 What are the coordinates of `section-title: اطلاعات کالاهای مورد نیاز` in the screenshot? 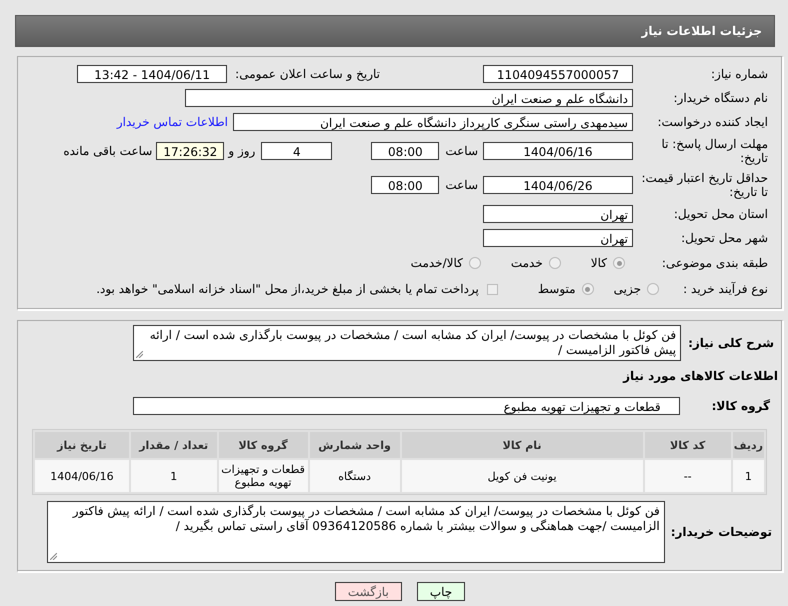 It's located at (700, 376).